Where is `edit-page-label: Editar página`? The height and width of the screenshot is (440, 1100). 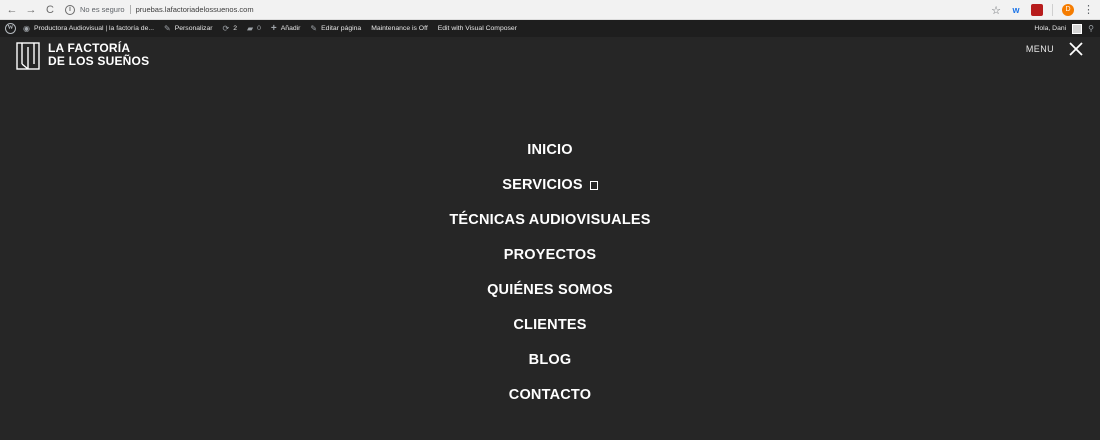 edit-page-label: Editar página is located at coordinates (341, 28).